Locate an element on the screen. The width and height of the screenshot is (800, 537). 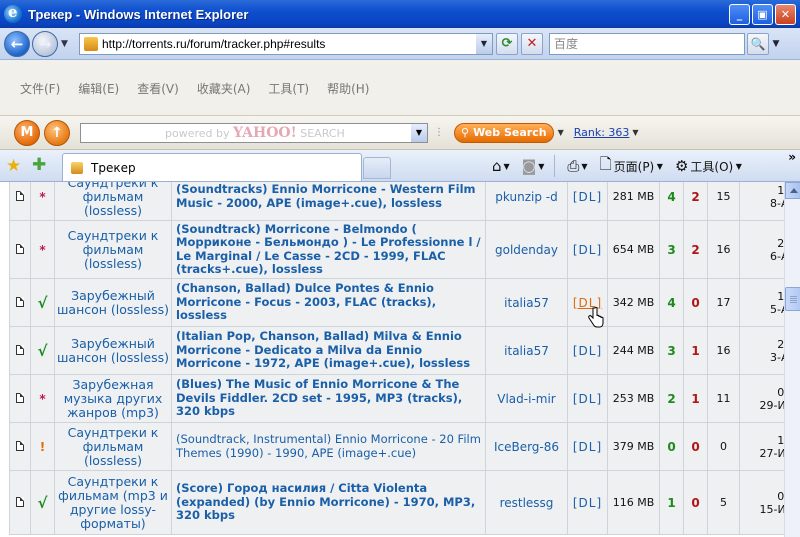
size-cell: 379 MB is located at coordinates (633, 446).